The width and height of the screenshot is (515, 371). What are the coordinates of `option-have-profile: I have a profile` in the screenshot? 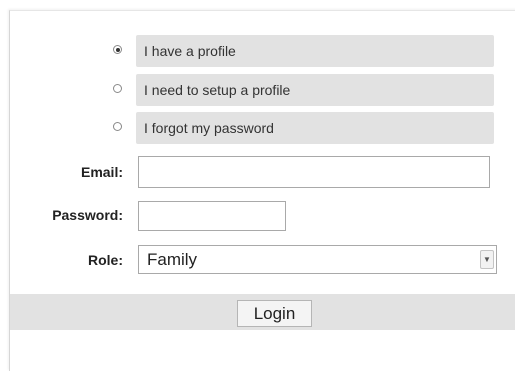 It's located at (257, 51).